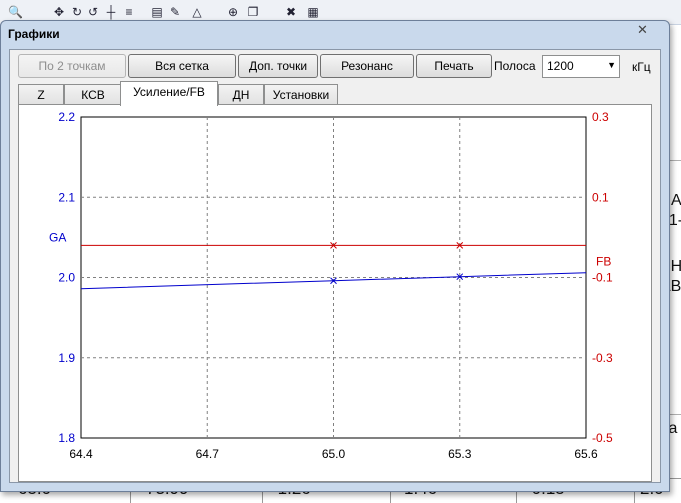  I want to click on y-right-tick-label: 0.1, so click(600, 197).